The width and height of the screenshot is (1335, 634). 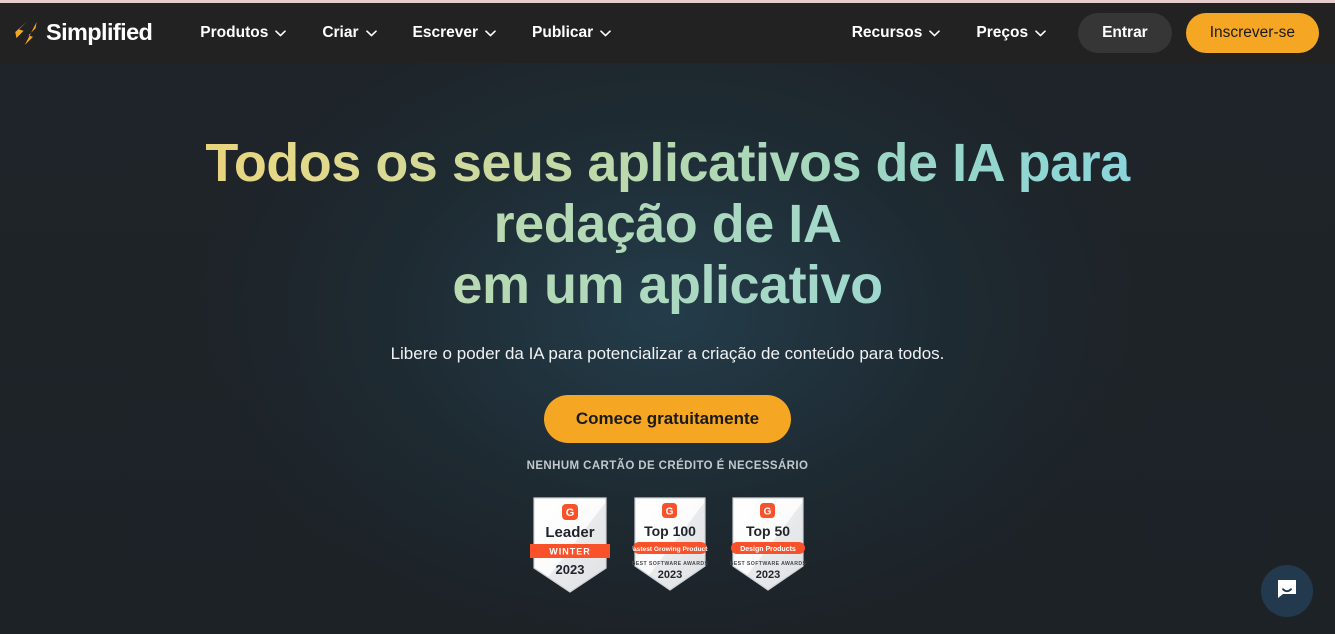 I want to click on nav-item-criar-label: Criar, so click(x=340, y=32).